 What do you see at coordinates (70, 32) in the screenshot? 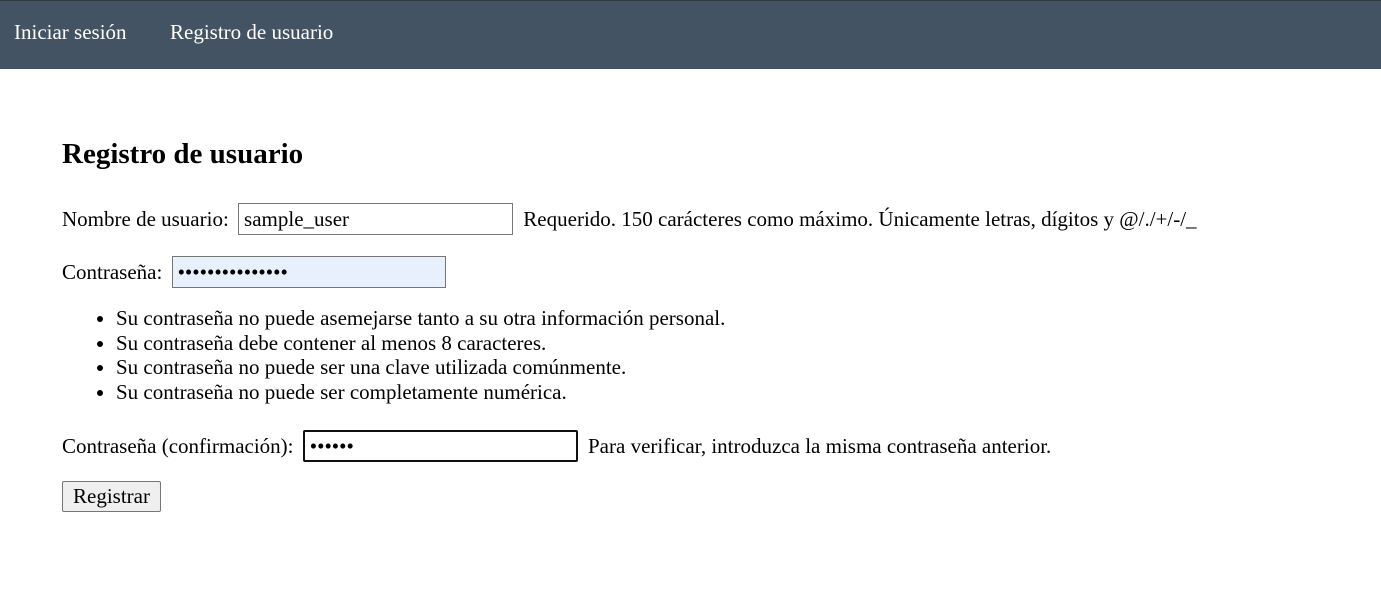
I see `nav-link-login: Iniciar sesión` at bounding box center [70, 32].